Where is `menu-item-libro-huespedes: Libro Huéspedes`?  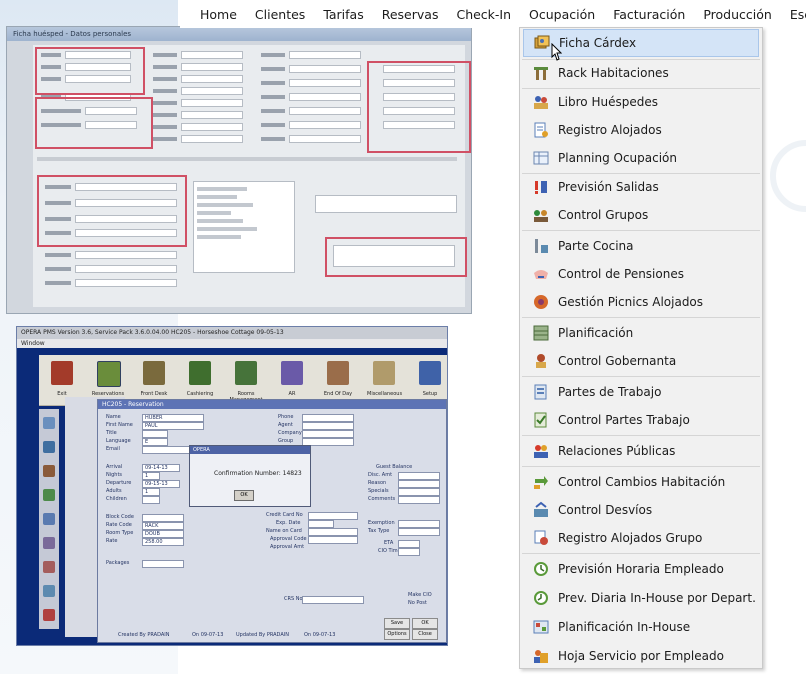
menu-item-libro-huespedes: Libro Huéspedes is located at coordinates (641, 102).